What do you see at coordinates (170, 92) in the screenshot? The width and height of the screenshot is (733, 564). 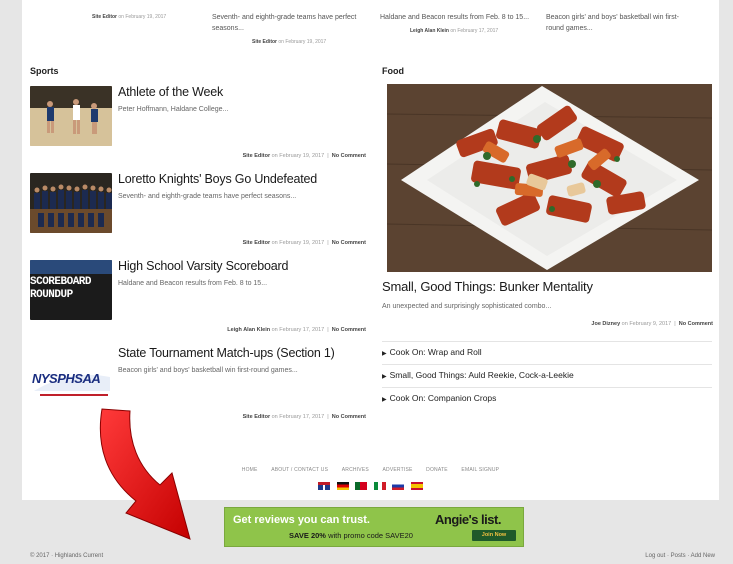 I see `article-title: Athlete of the Week` at bounding box center [170, 92].